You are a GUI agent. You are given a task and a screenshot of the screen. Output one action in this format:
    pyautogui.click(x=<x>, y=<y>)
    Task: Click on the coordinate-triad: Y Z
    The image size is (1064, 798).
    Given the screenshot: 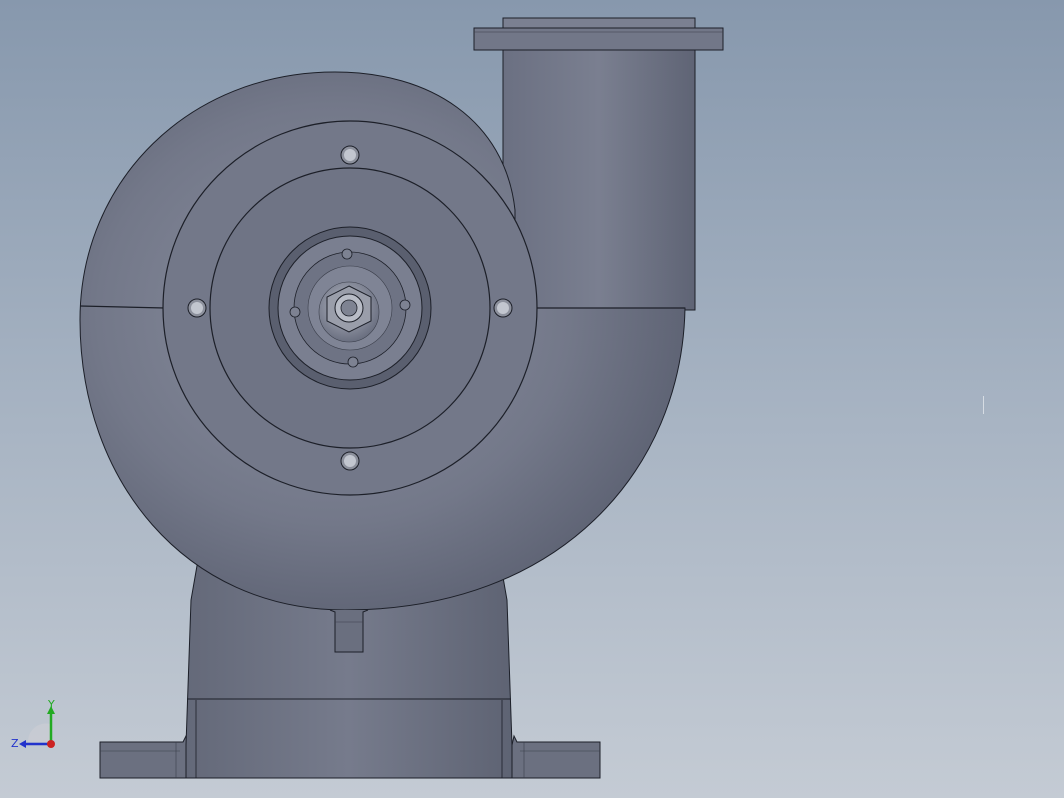 What is the action you would take?
    pyautogui.click(x=33, y=724)
    